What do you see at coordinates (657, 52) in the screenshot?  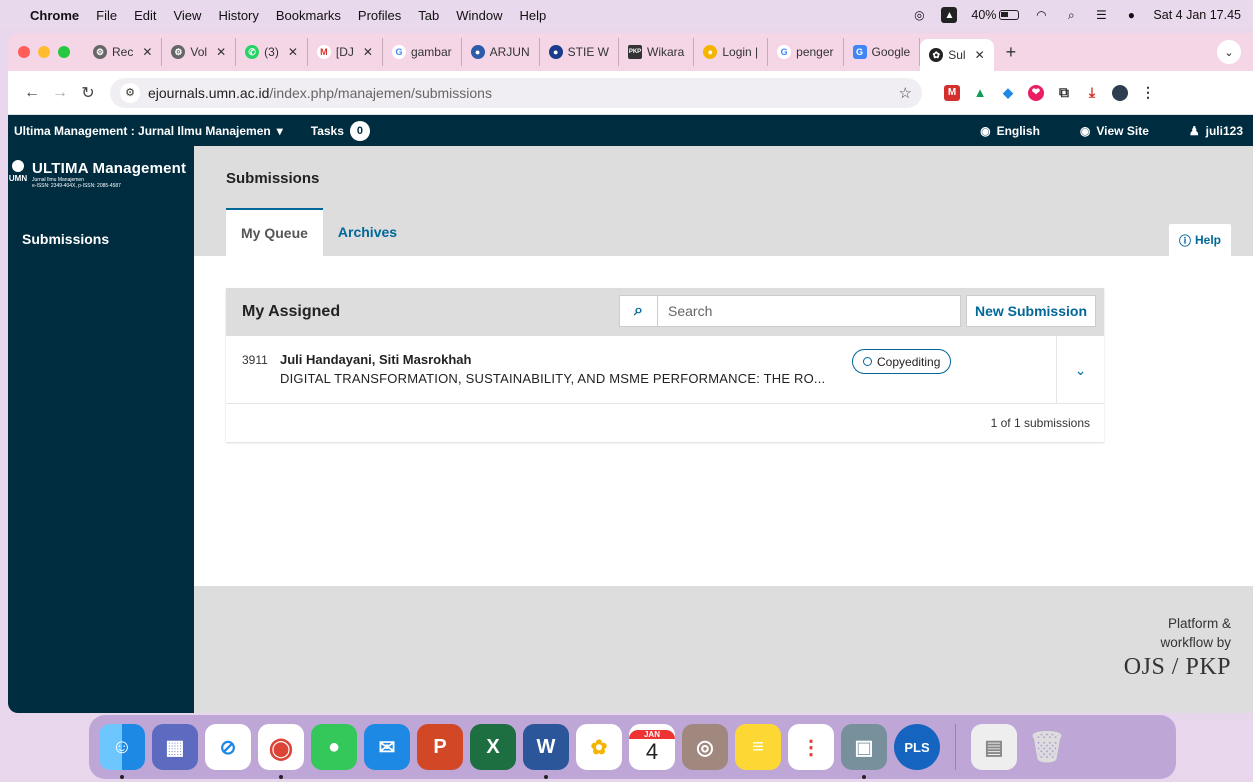 I see `browser-tab: PKP Wikara` at bounding box center [657, 52].